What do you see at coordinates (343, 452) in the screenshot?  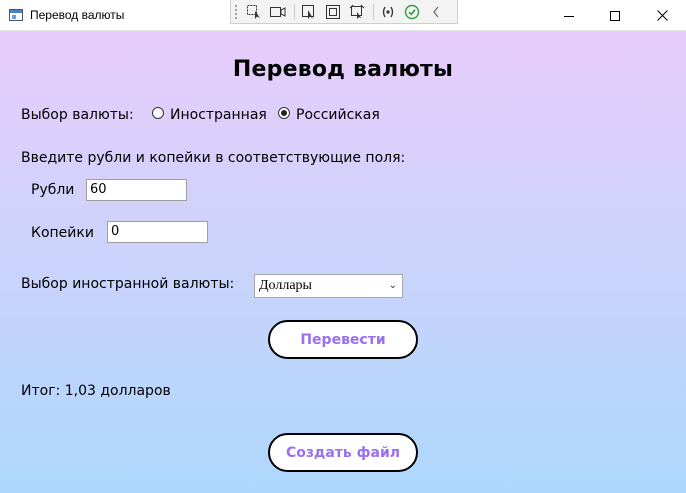 I see `create-file-button: Создать файл` at bounding box center [343, 452].